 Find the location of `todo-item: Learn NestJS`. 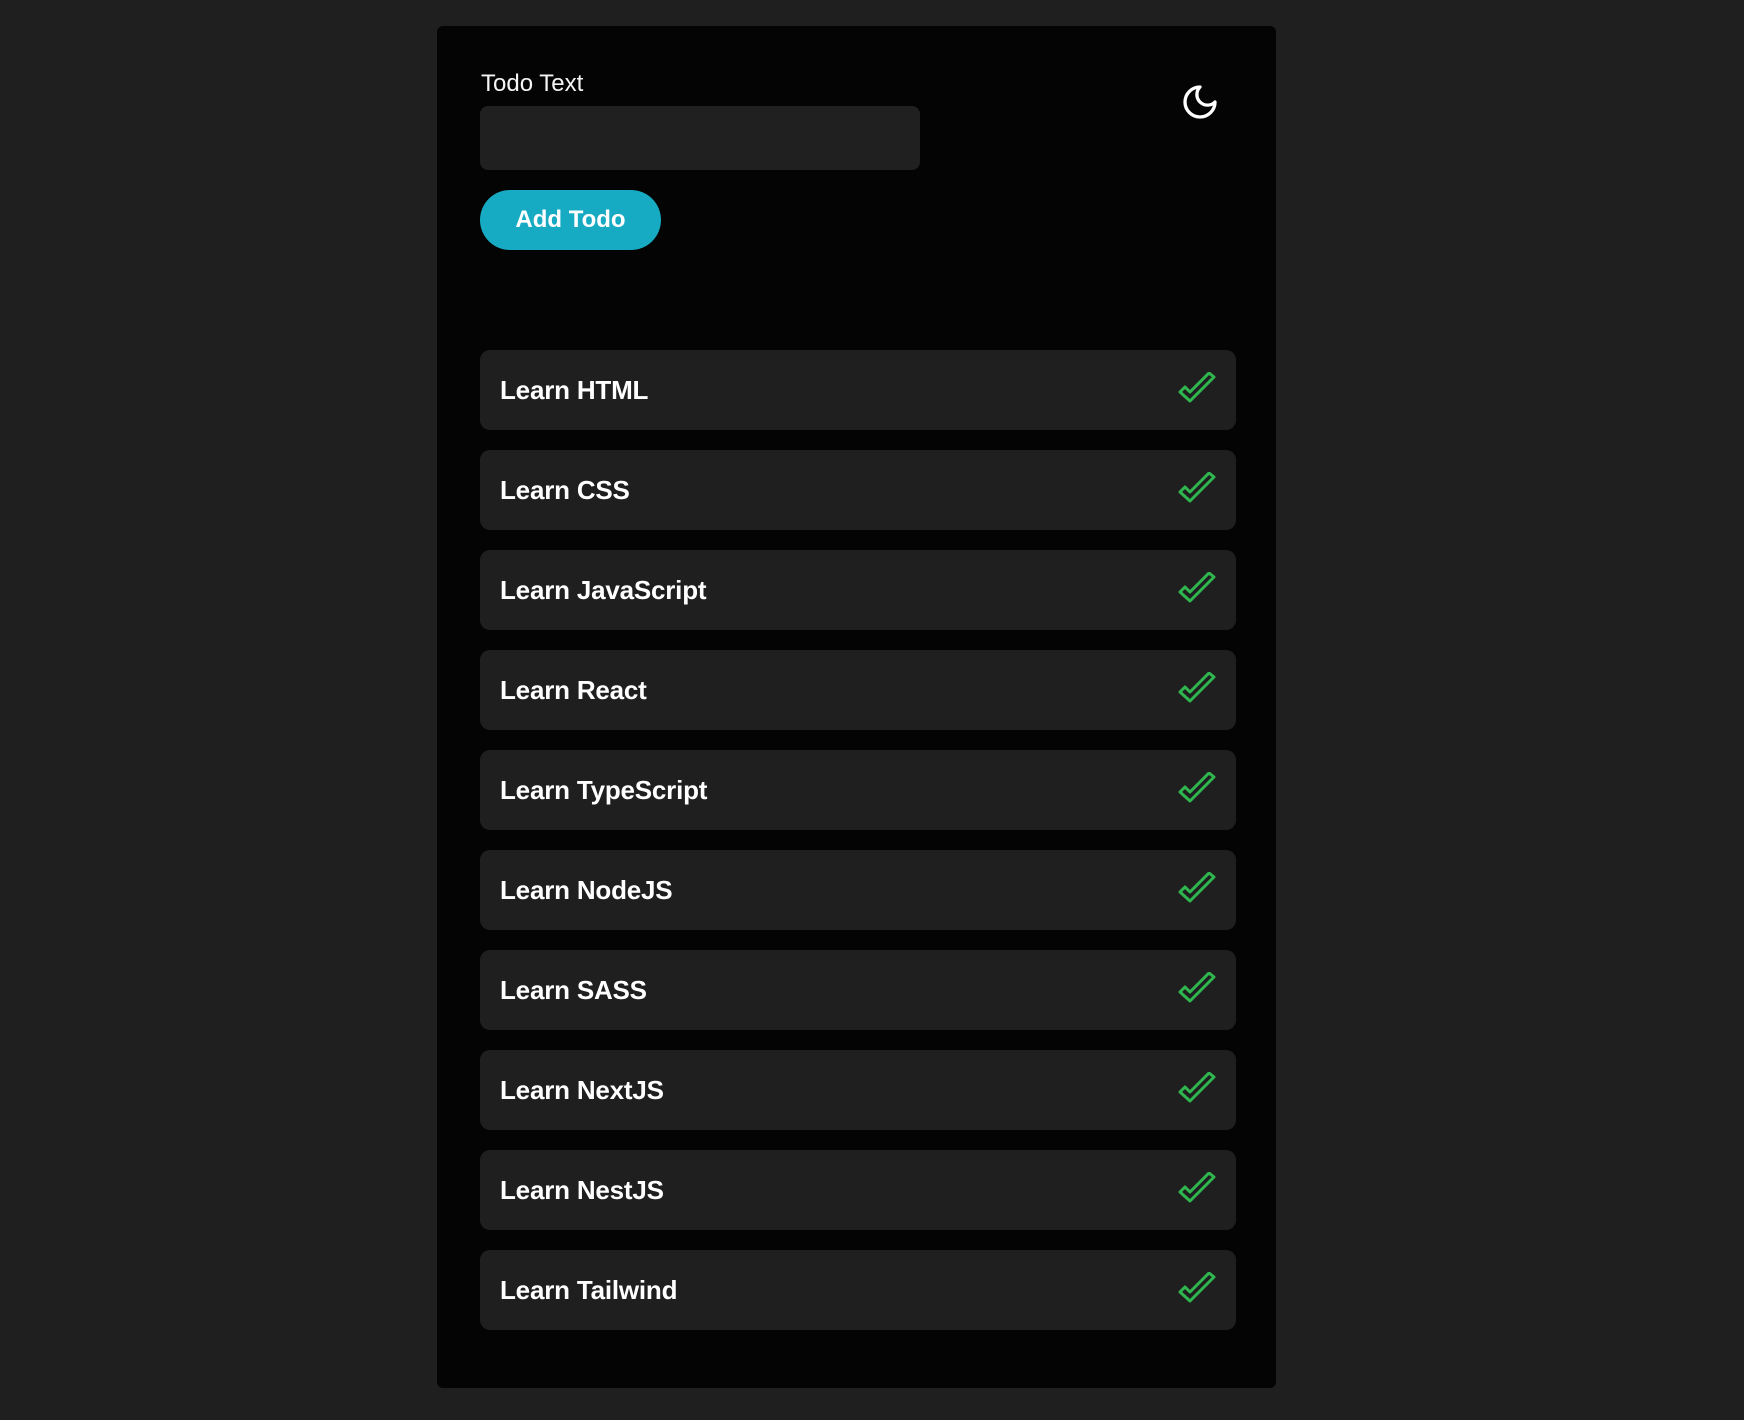

todo-item: Learn NestJS is located at coordinates (858, 1190).